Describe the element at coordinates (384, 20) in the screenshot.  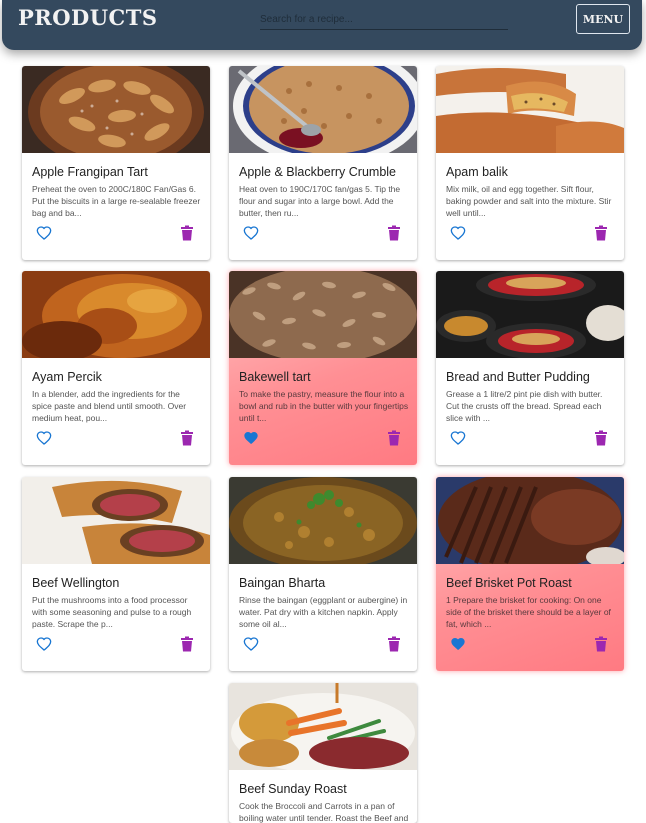
I see `search-input` at that location.